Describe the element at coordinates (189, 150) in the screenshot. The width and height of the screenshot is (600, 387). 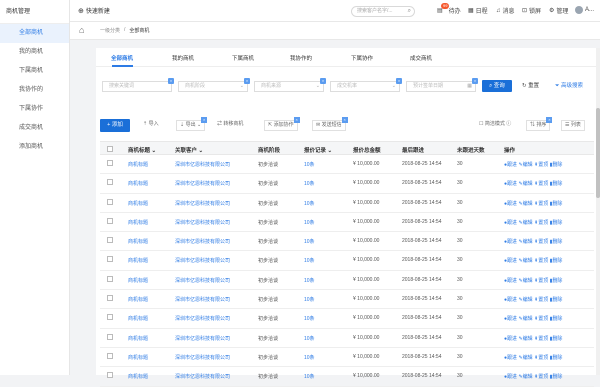
I see `header-customer: 关联客户 ⌄` at that location.